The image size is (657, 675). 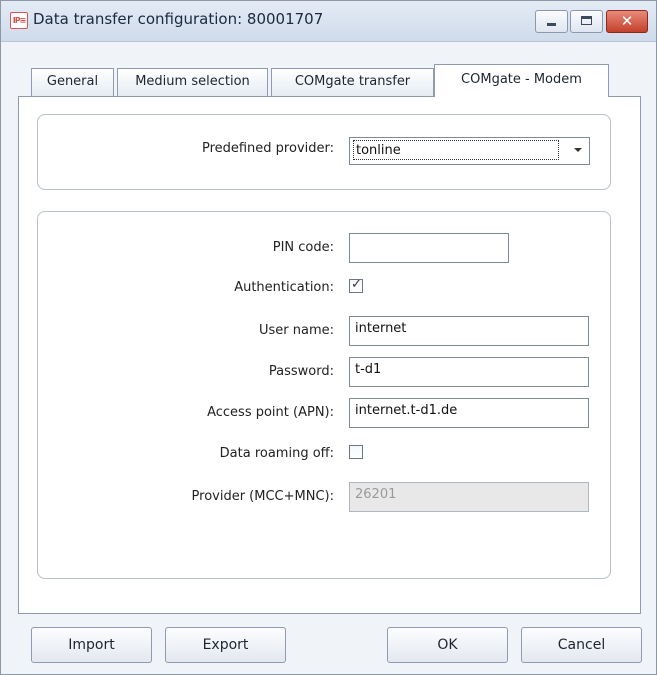 I want to click on tab-medium-selection: Medium selection, so click(x=192, y=82).